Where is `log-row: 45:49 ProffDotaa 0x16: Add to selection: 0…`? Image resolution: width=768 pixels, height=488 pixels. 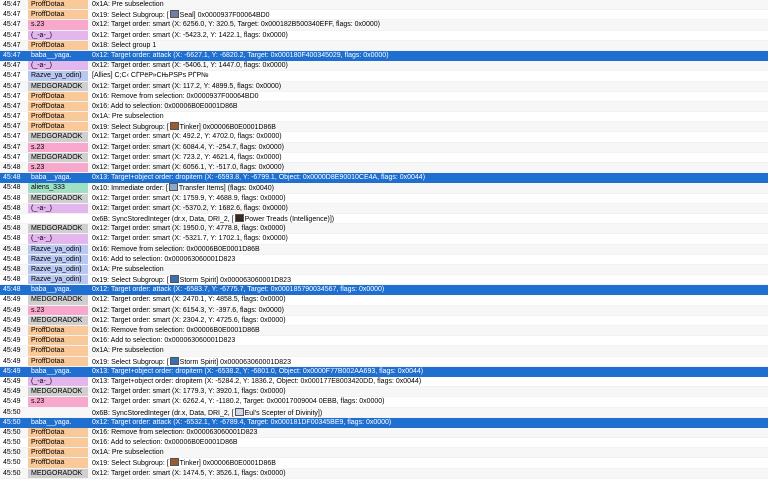
log-row: 45:49 ProffDotaa 0x16: Add to selection: 0… is located at coordinates (384, 341).